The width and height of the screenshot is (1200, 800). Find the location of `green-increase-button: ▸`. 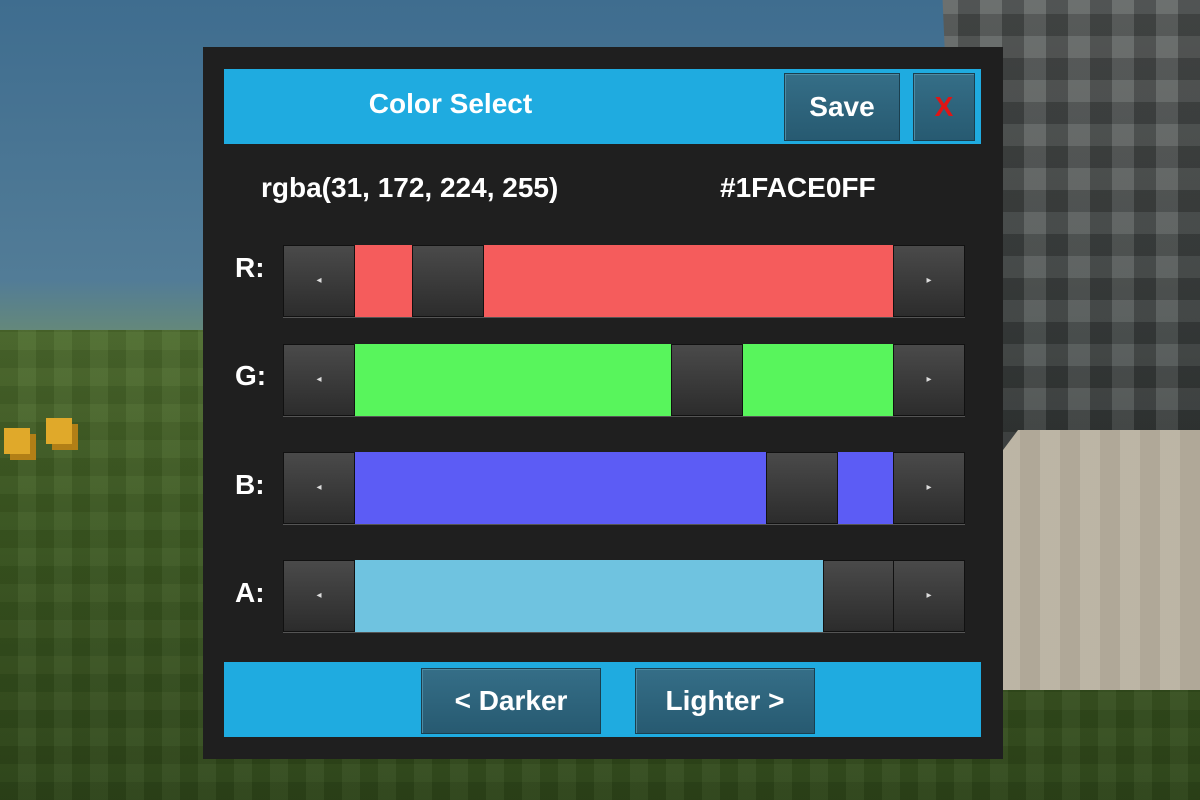

green-increase-button: ▸ is located at coordinates (929, 380).